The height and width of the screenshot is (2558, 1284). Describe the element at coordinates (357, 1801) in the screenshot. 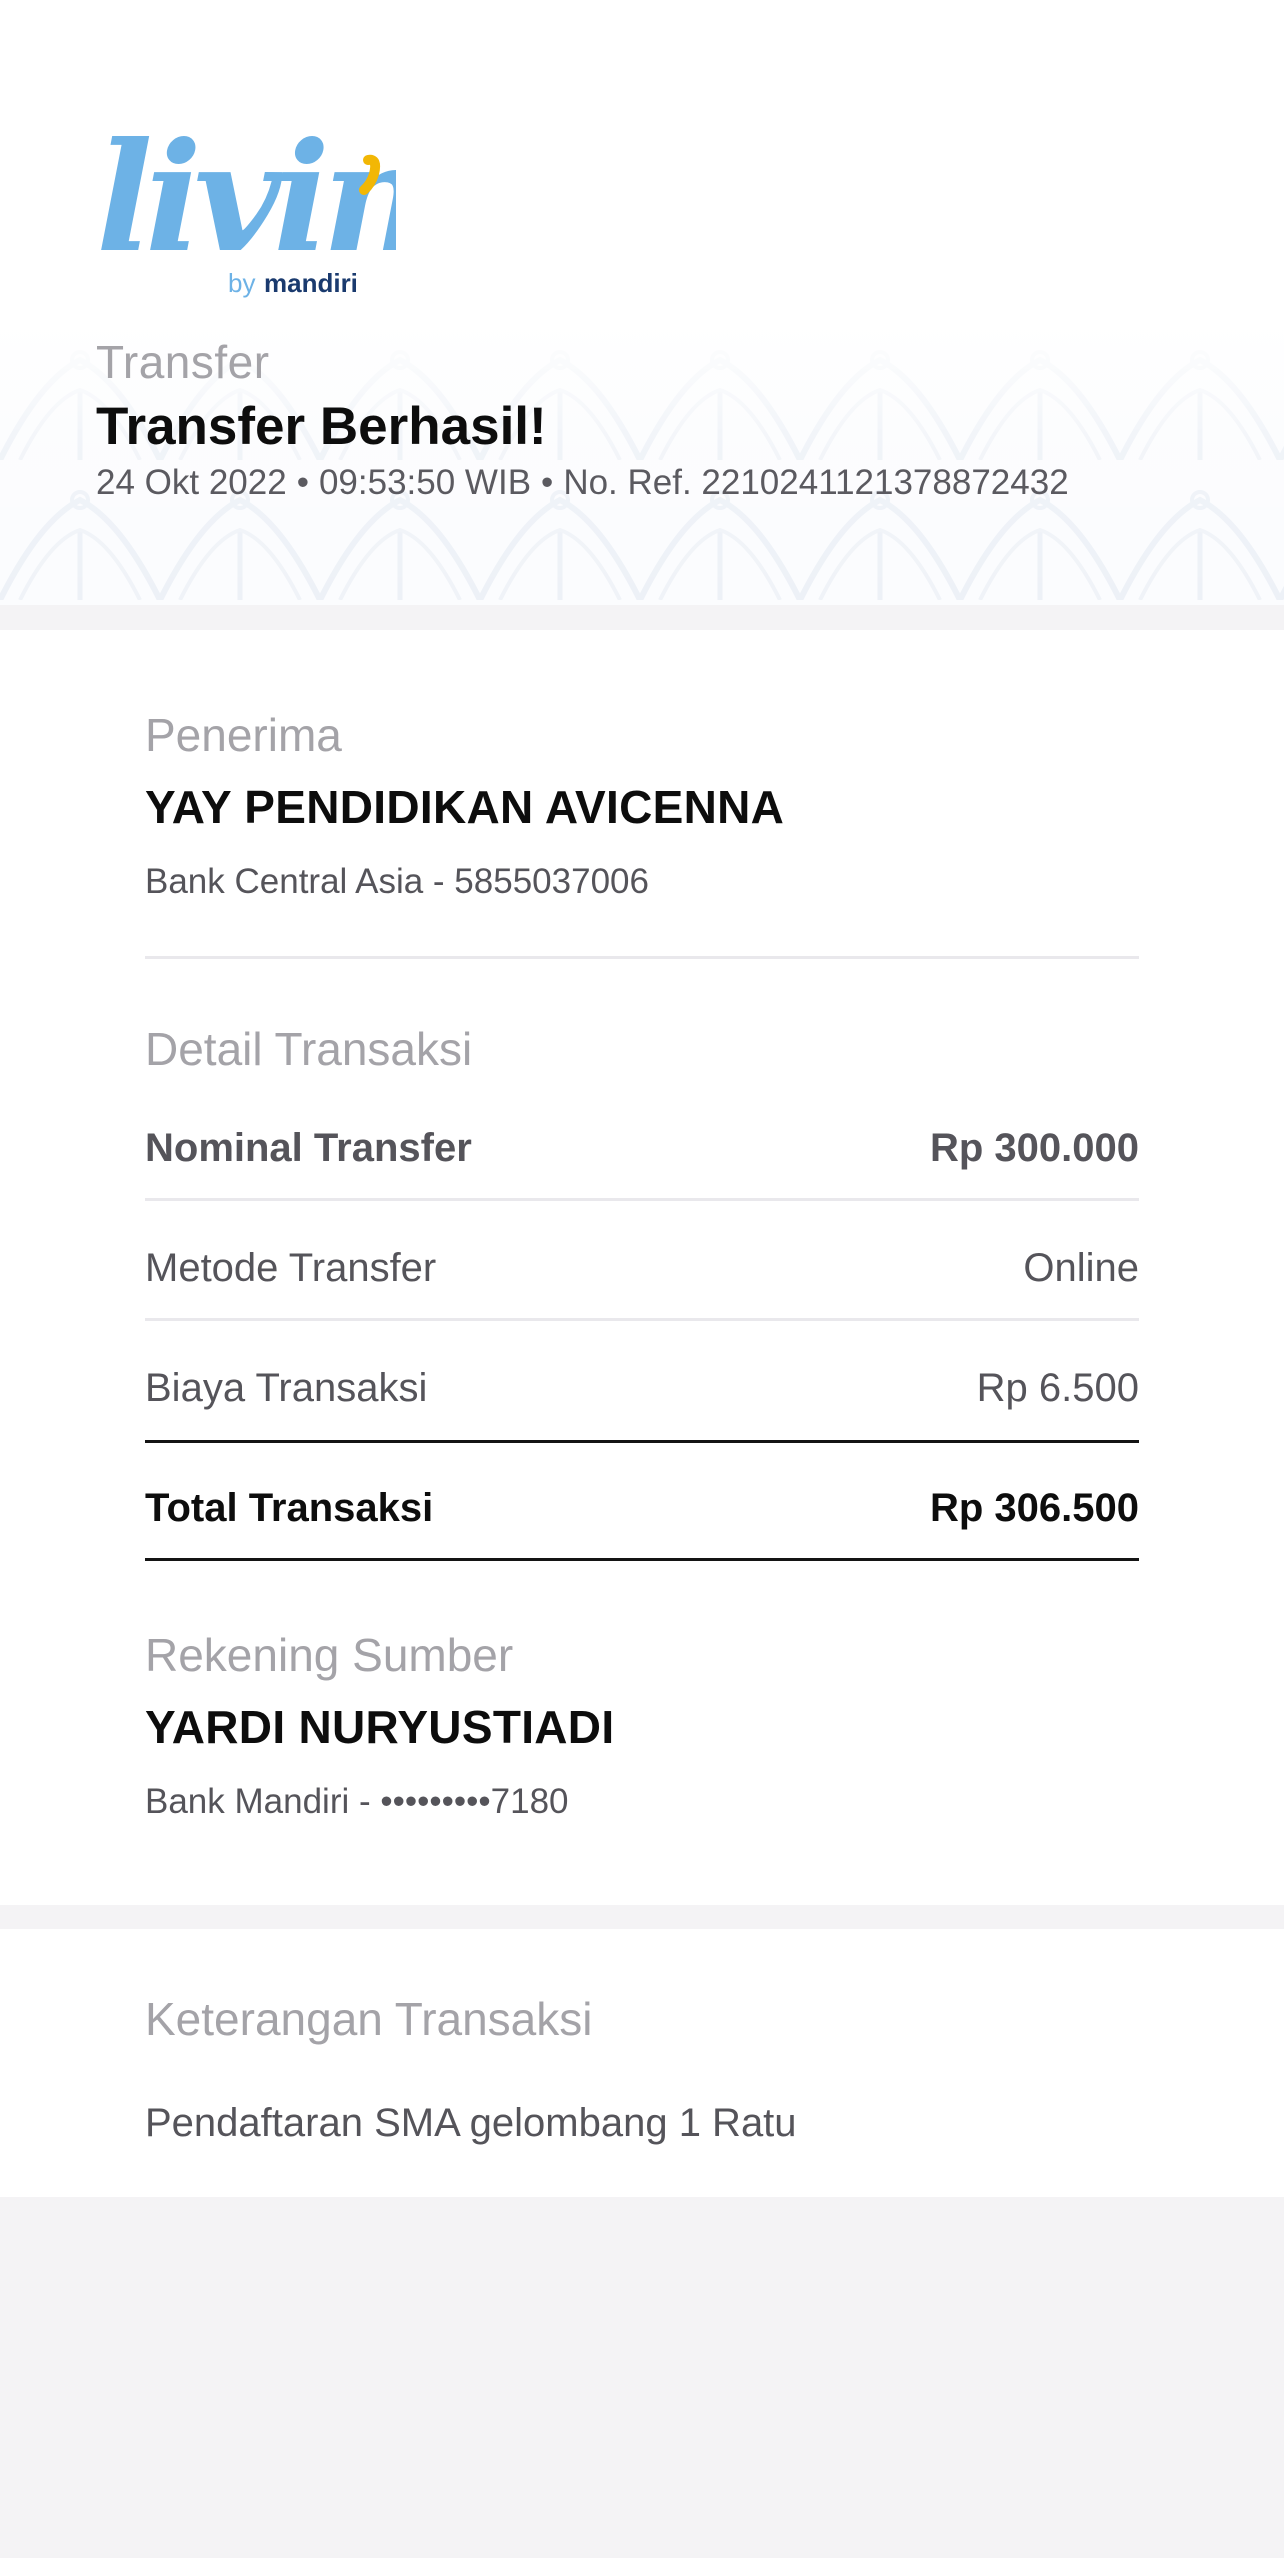

I see `source-account: Bank Mandiri - •••••••••7180` at that location.